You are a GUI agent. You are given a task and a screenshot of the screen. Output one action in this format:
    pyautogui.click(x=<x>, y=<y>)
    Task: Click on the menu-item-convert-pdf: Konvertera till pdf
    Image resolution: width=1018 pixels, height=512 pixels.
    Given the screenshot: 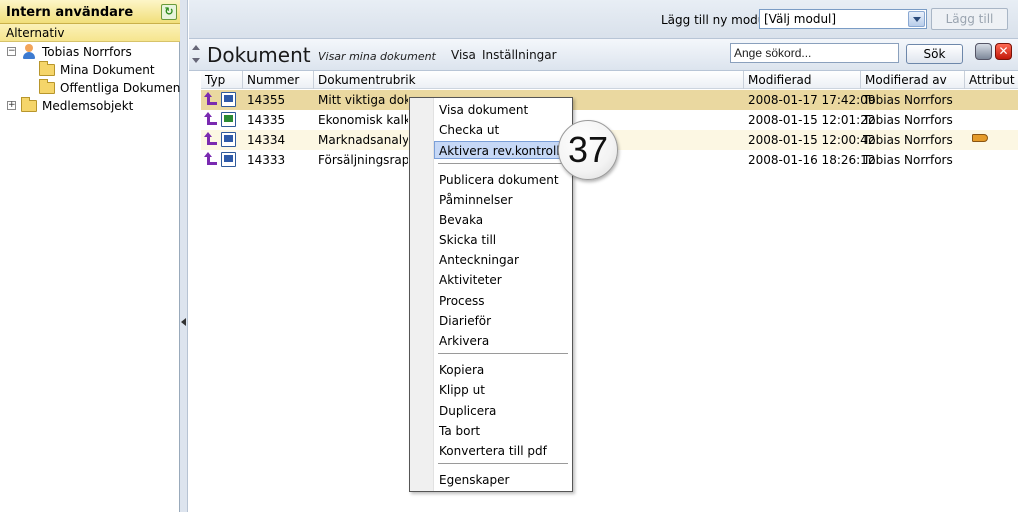 What is the action you would take?
    pyautogui.click(x=503, y=451)
    